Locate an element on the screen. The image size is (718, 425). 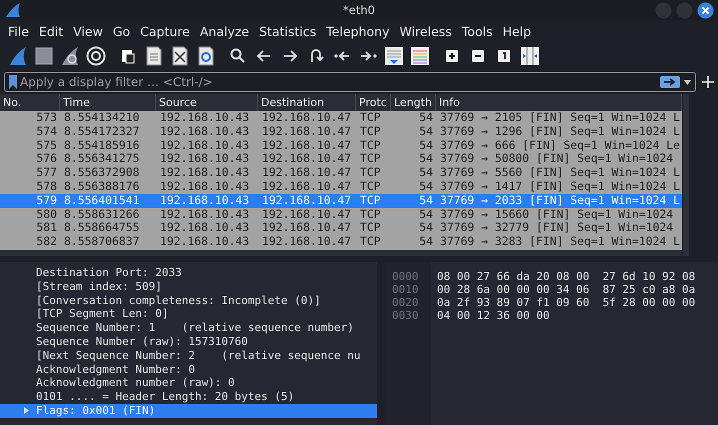
filter-input: Apply a display filter … <Ctrl-/> is located at coordinates (338, 82).